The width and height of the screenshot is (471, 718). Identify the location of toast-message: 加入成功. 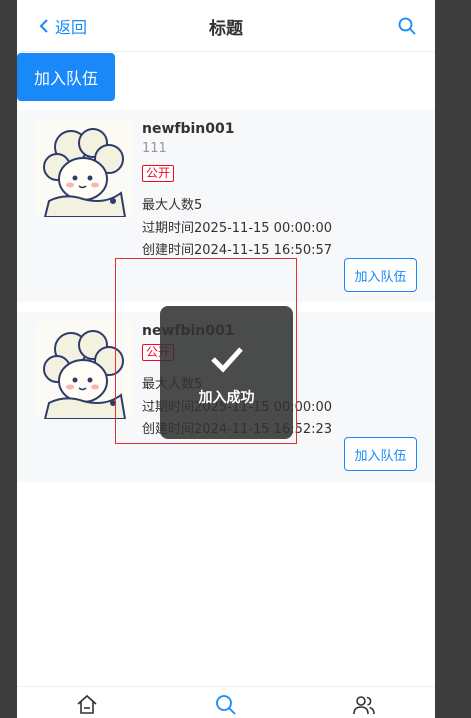
(226, 398).